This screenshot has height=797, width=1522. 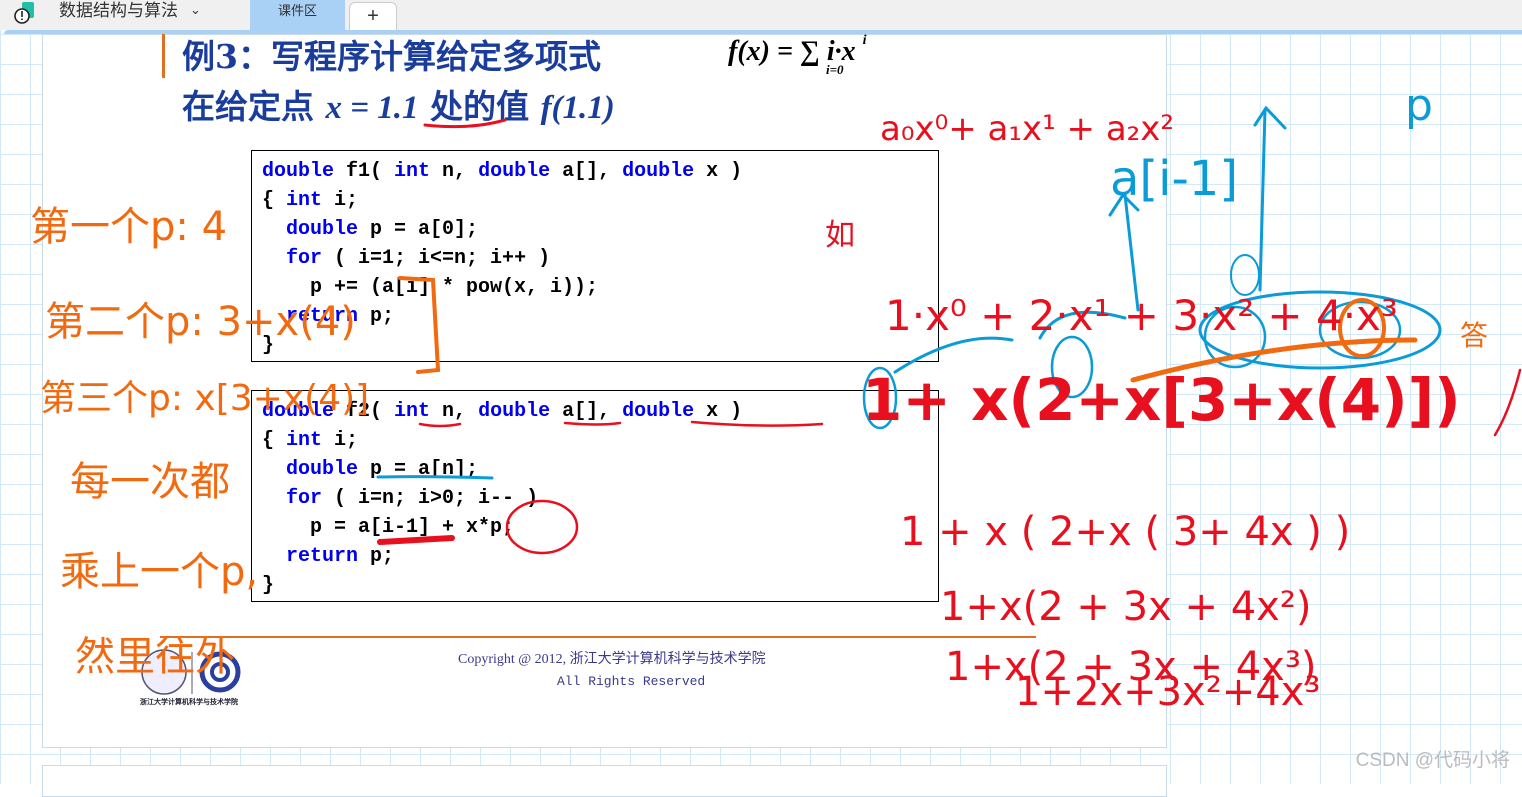 I want to click on top-bar: 数据结构与算法 ⌄ 课件区 +, so click(x=761, y=15).